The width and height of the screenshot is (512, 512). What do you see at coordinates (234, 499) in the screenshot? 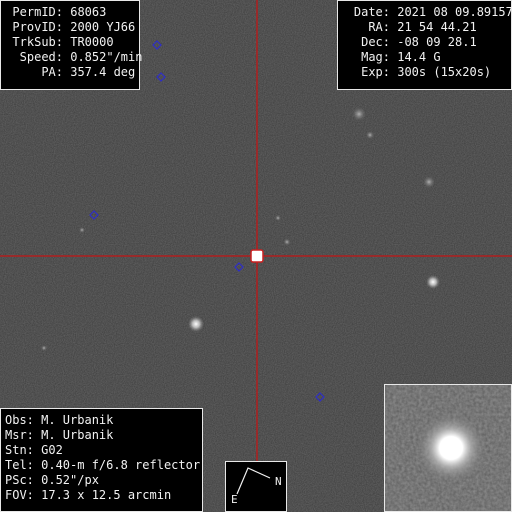
I see `compass-east-label: E` at bounding box center [234, 499].